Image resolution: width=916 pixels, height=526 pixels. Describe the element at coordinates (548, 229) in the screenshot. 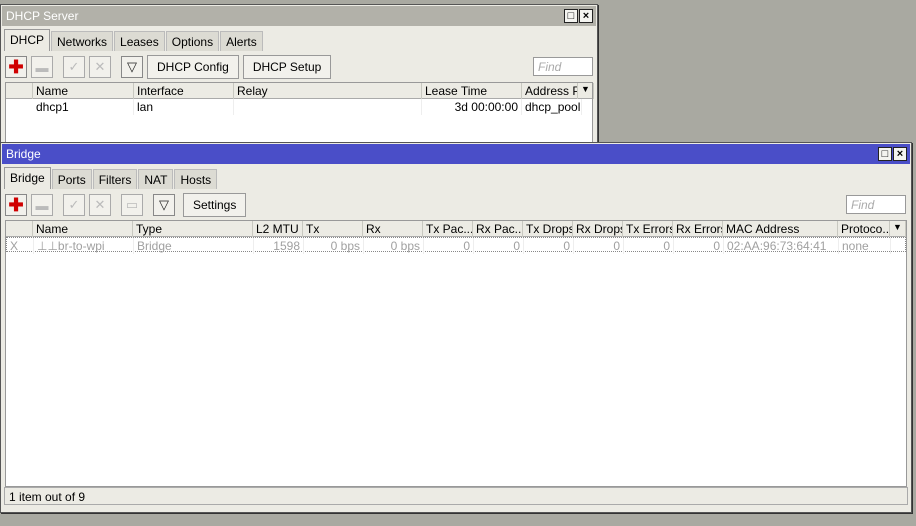

I see `col-tx-drops: Tx Drops` at that location.